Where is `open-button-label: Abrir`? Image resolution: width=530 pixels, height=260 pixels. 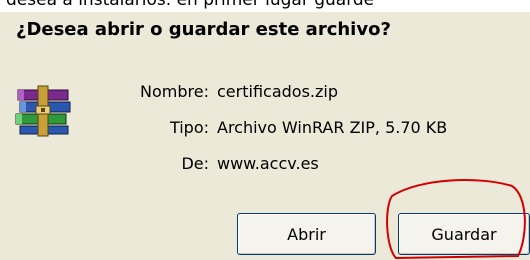
open-button-label: Abrir is located at coordinates (306, 234).